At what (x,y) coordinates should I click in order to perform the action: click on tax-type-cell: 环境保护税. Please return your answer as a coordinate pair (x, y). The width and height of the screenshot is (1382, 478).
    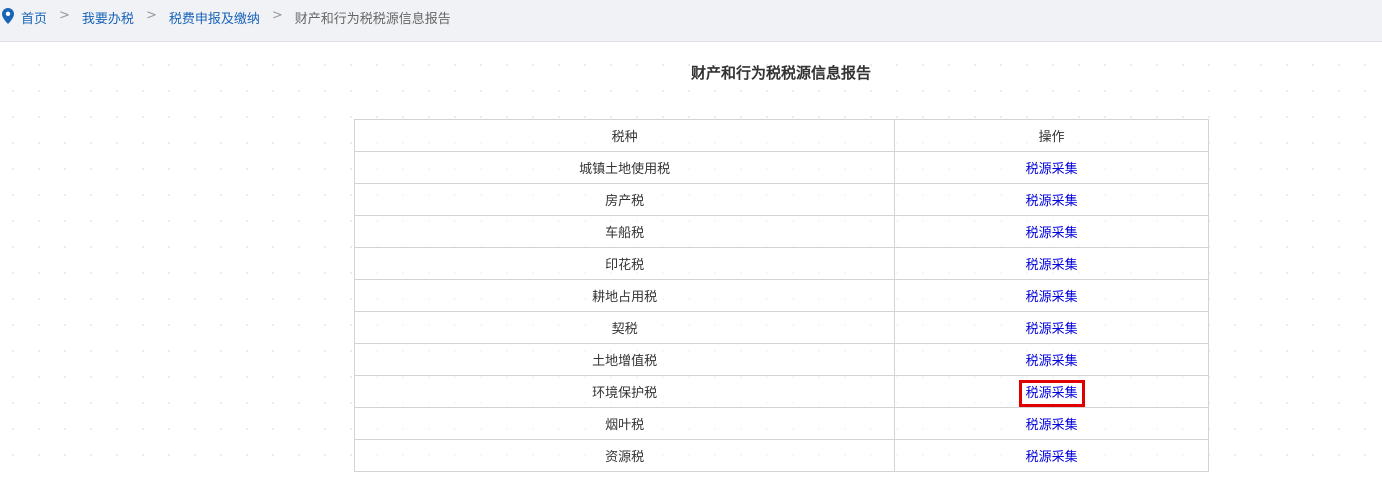
    Looking at the image, I should click on (624, 391).